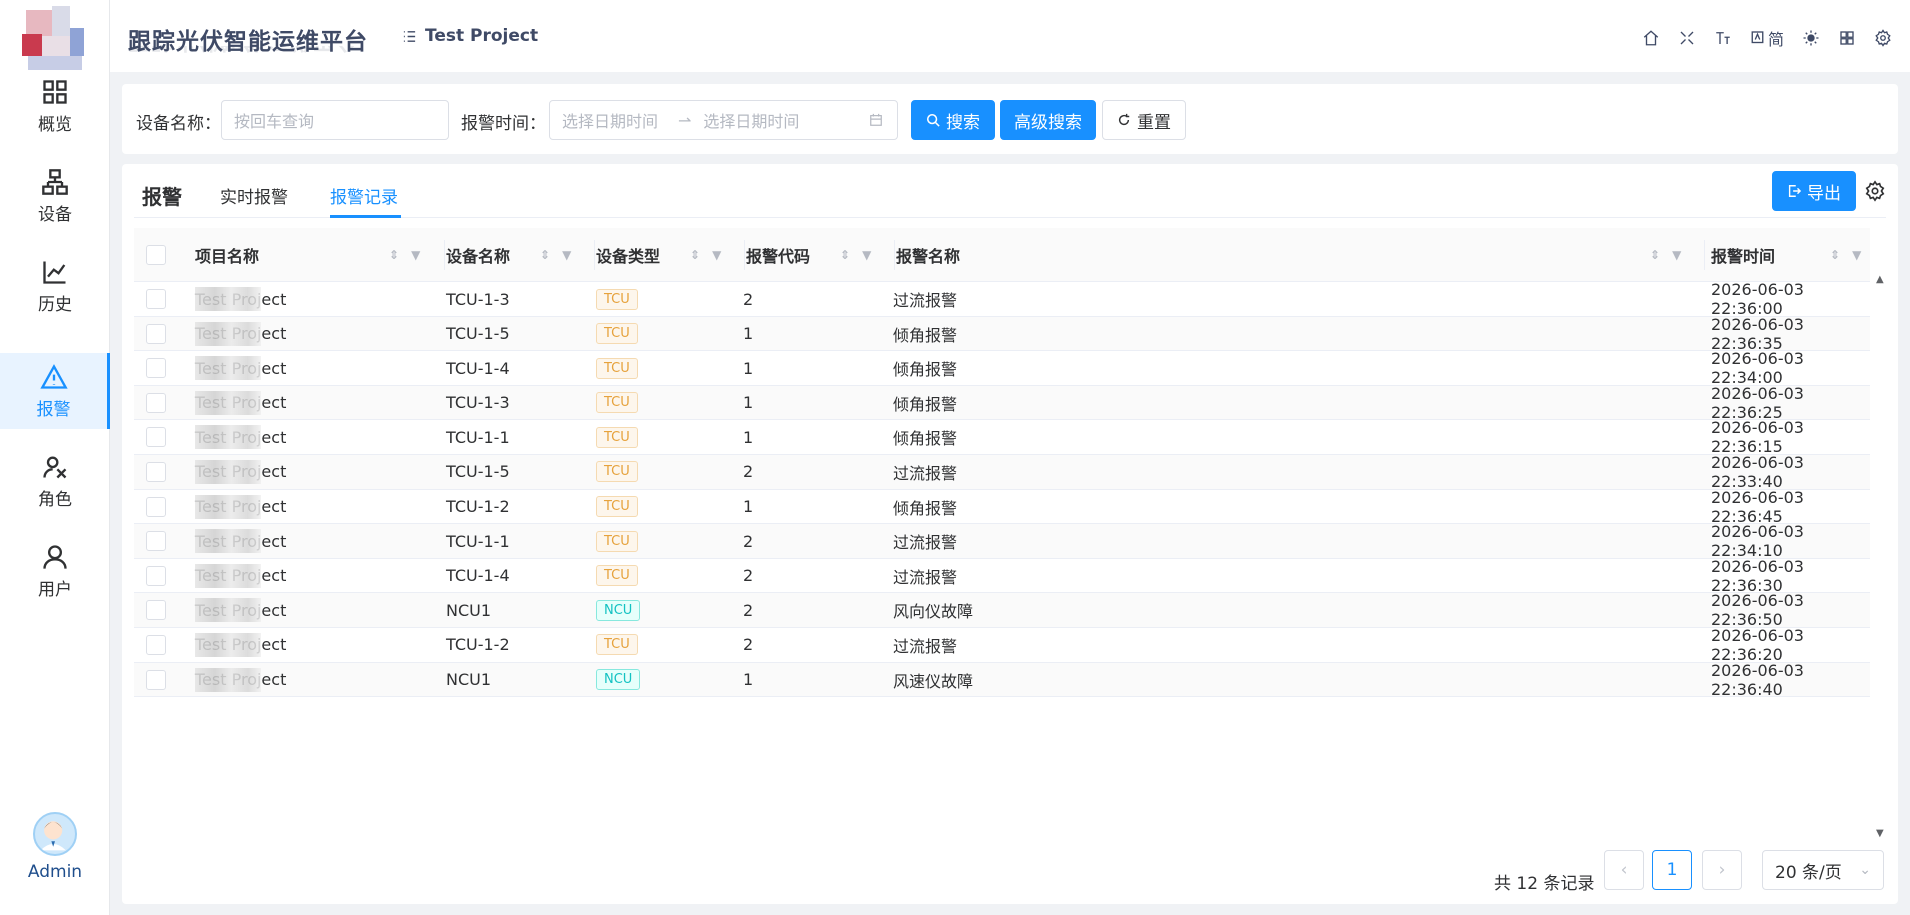 Image resolution: width=1910 pixels, height=915 pixels. I want to click on column-header-label: 设备类型, so click(628, 256).